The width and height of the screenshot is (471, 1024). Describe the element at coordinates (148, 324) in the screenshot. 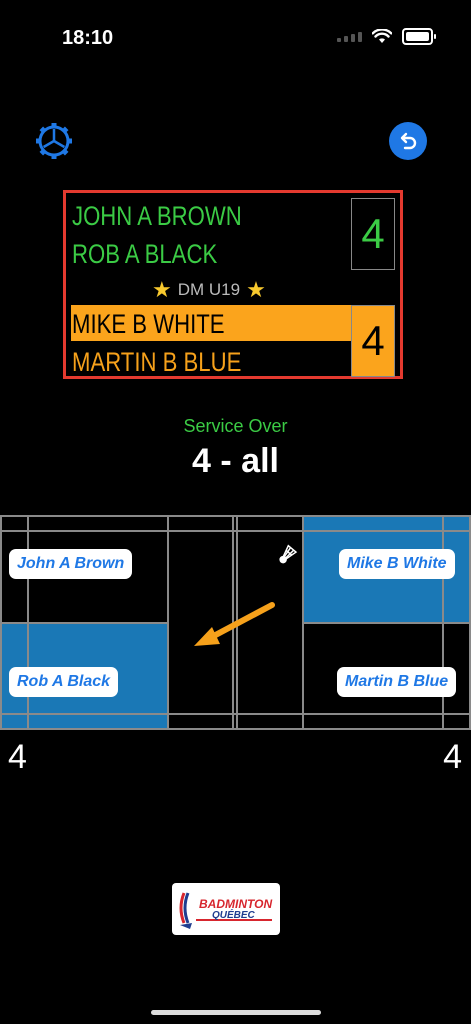

I see `team2-player1-name: MIKE B WHITE` at that location.